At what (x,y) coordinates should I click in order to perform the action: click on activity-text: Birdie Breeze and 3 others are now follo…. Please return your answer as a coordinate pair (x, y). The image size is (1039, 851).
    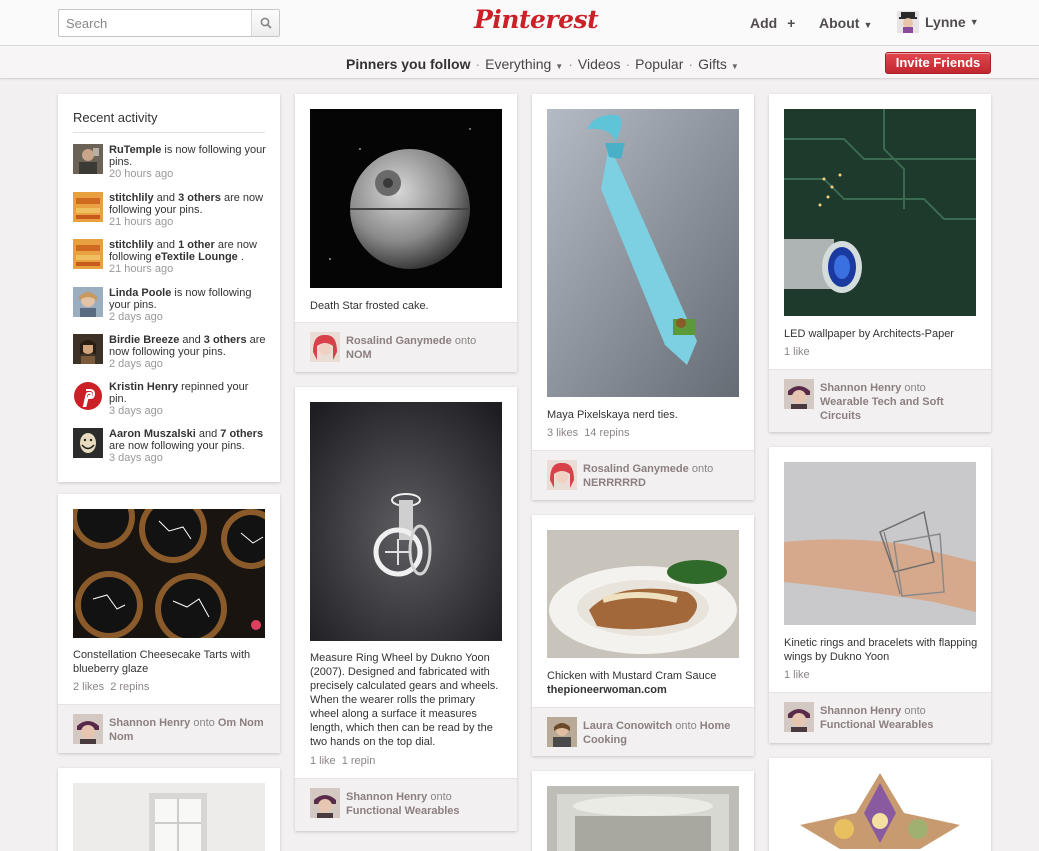
    Looking at the image, I should click on (188, 352).